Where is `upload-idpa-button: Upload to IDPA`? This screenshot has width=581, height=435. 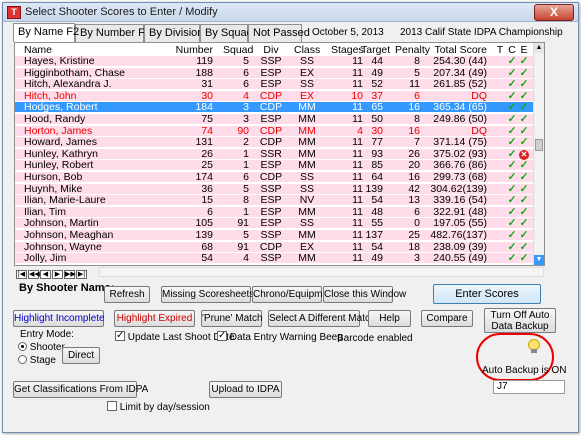
upload-idpa-button: Upload to IDPA is located at coordinates (245, 389).